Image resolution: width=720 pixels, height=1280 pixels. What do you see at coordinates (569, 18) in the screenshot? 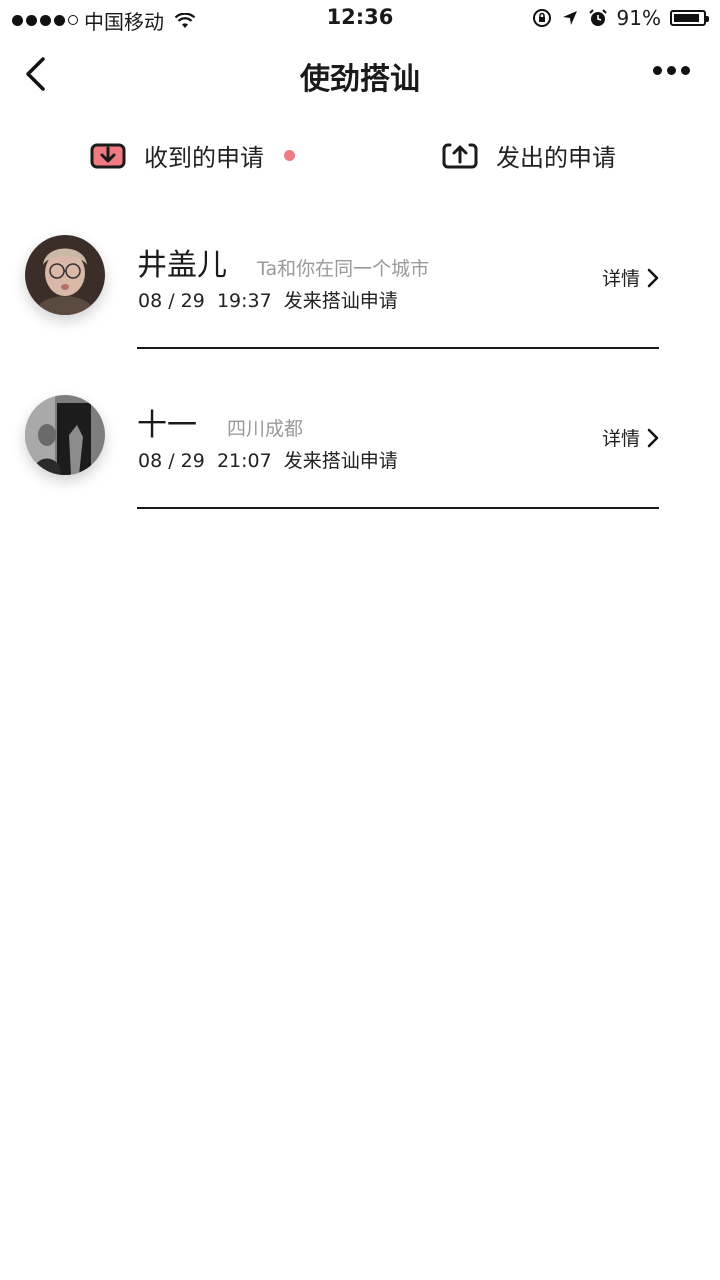
I see `location-arrow-icon` at bounding box center [569, 18].